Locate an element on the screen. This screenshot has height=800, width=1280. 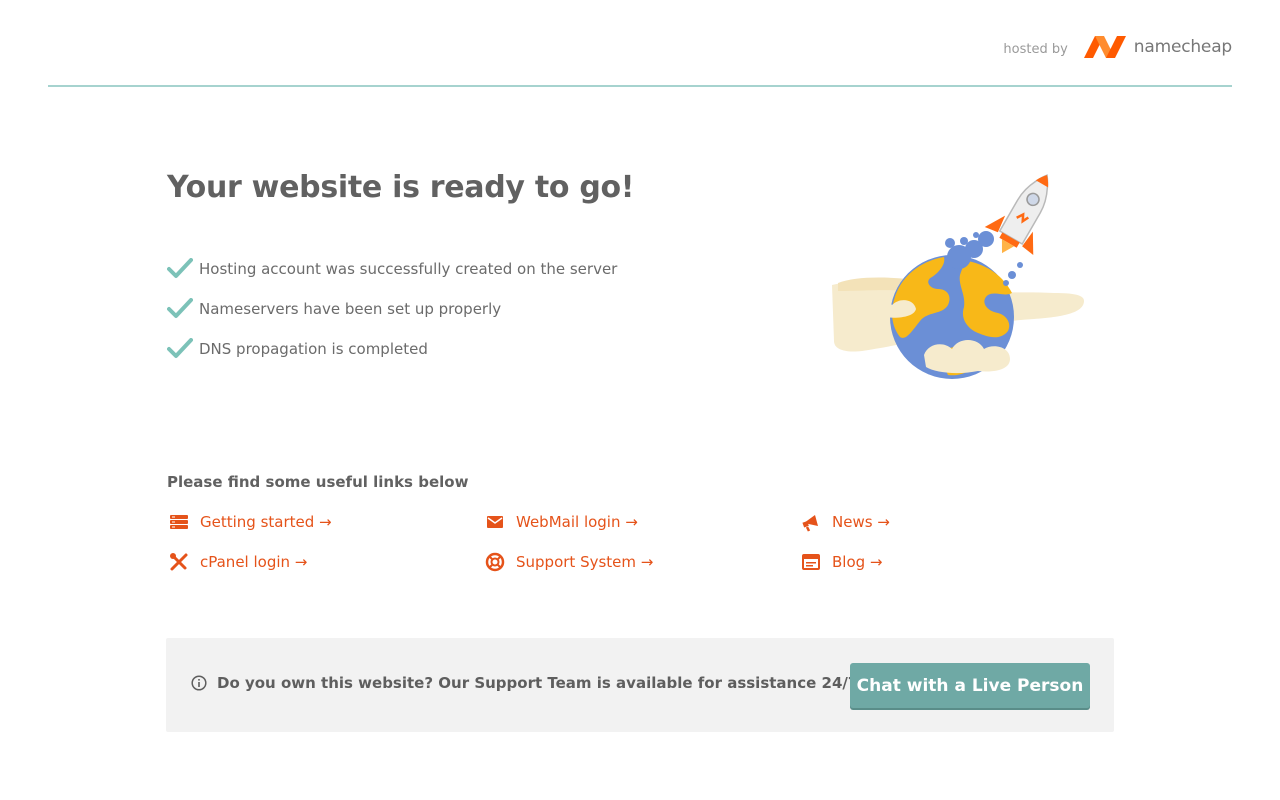
support-system-label: Support System → is located at coordinates (585, 562).